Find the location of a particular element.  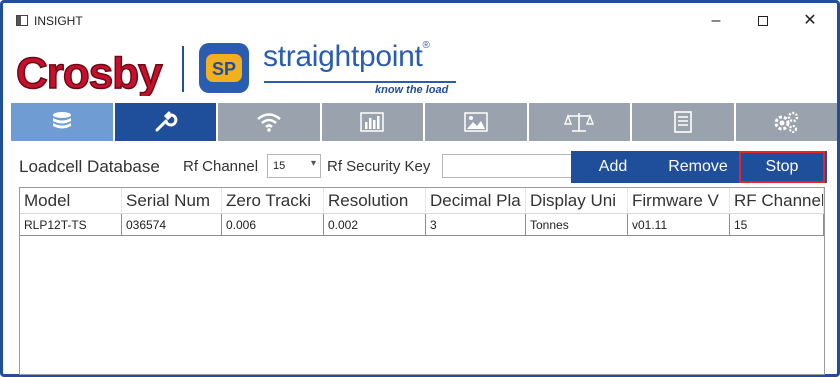

section-title: Loadcell Database is located at coordinates (89, 166).